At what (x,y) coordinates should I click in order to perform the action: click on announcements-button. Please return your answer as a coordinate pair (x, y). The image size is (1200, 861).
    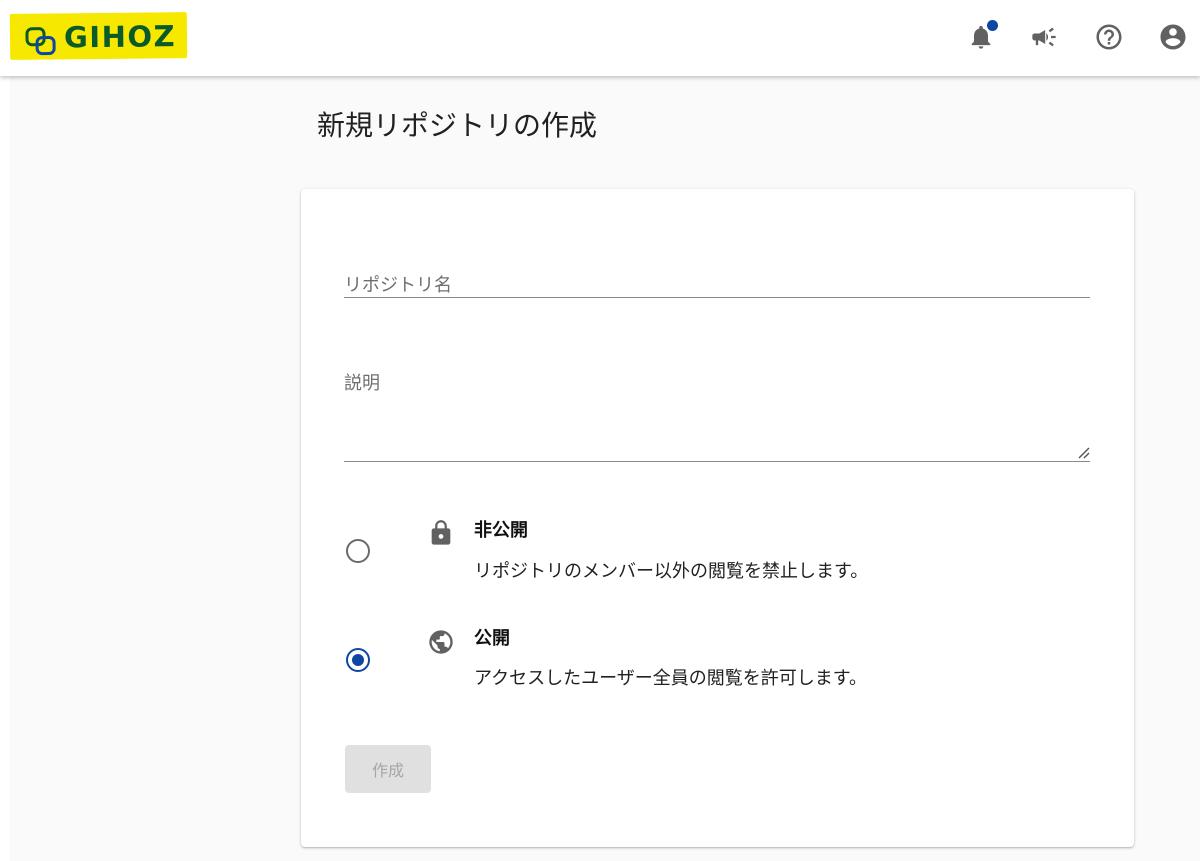
    Looking at the image, I should click on (1044, 37).